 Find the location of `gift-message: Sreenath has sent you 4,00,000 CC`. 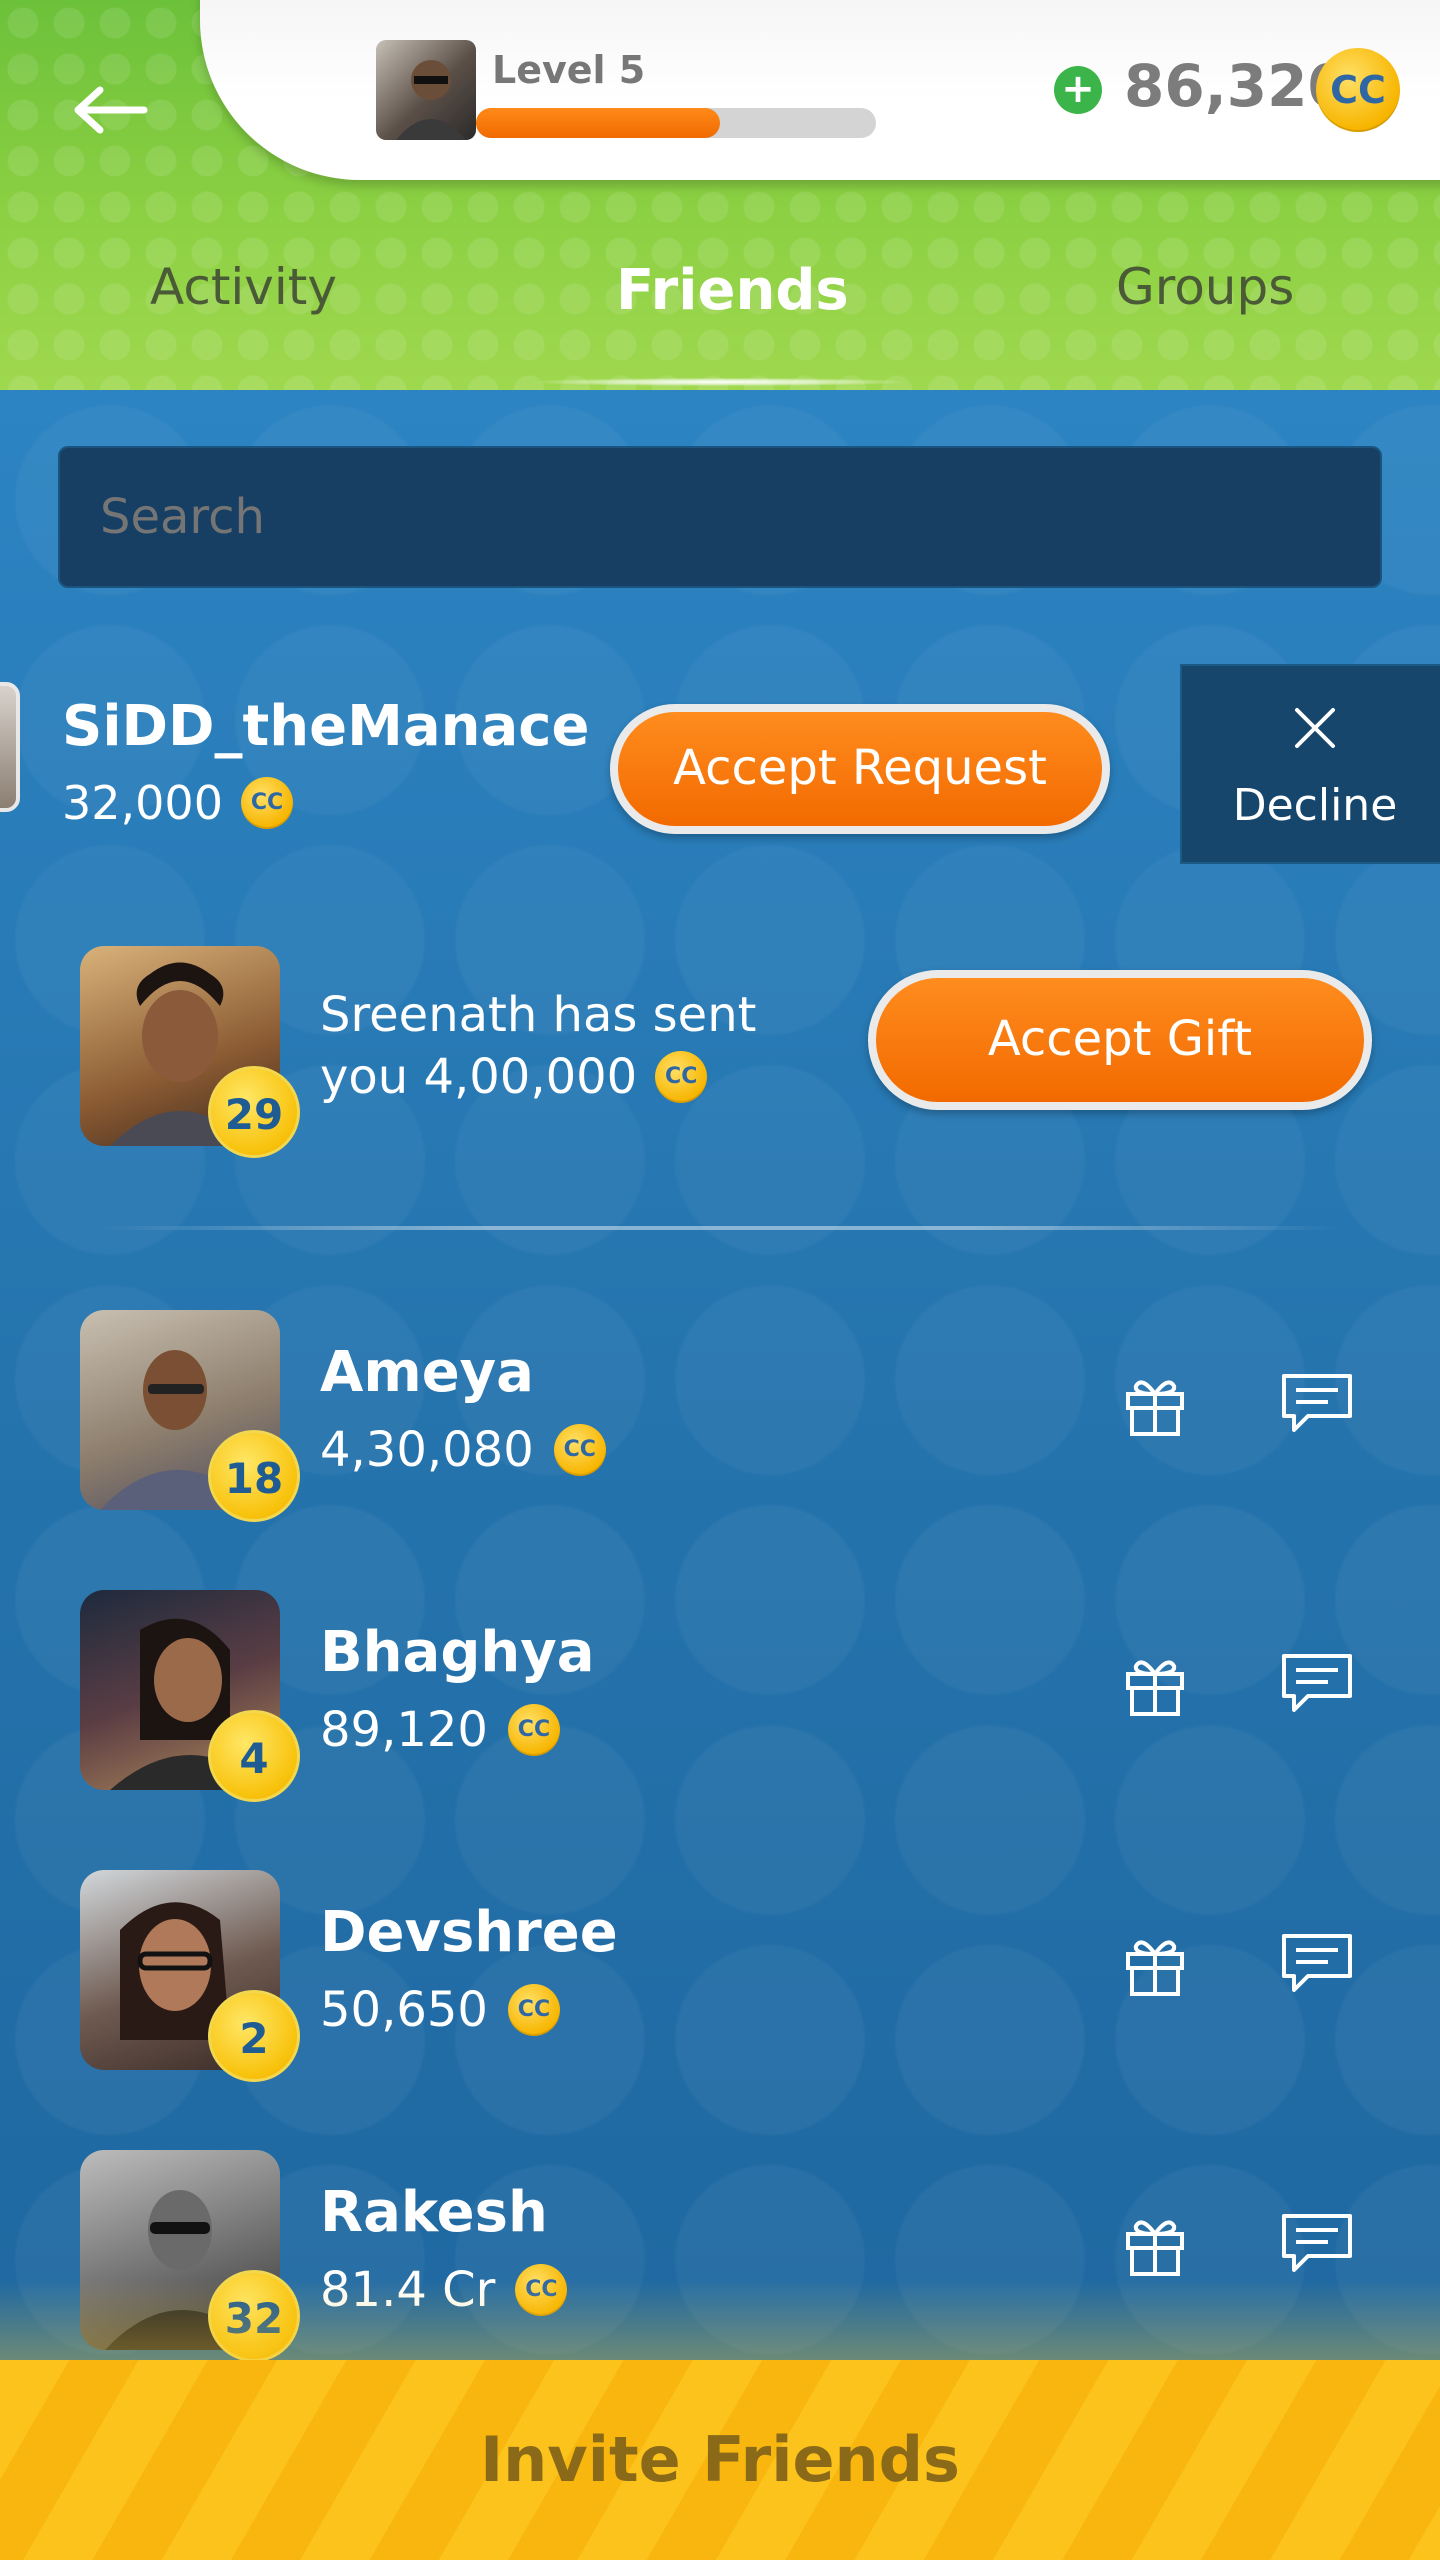

gift-message: Sreenath has sent you 4,00,000 CC is located at coordinates (538, 1046).